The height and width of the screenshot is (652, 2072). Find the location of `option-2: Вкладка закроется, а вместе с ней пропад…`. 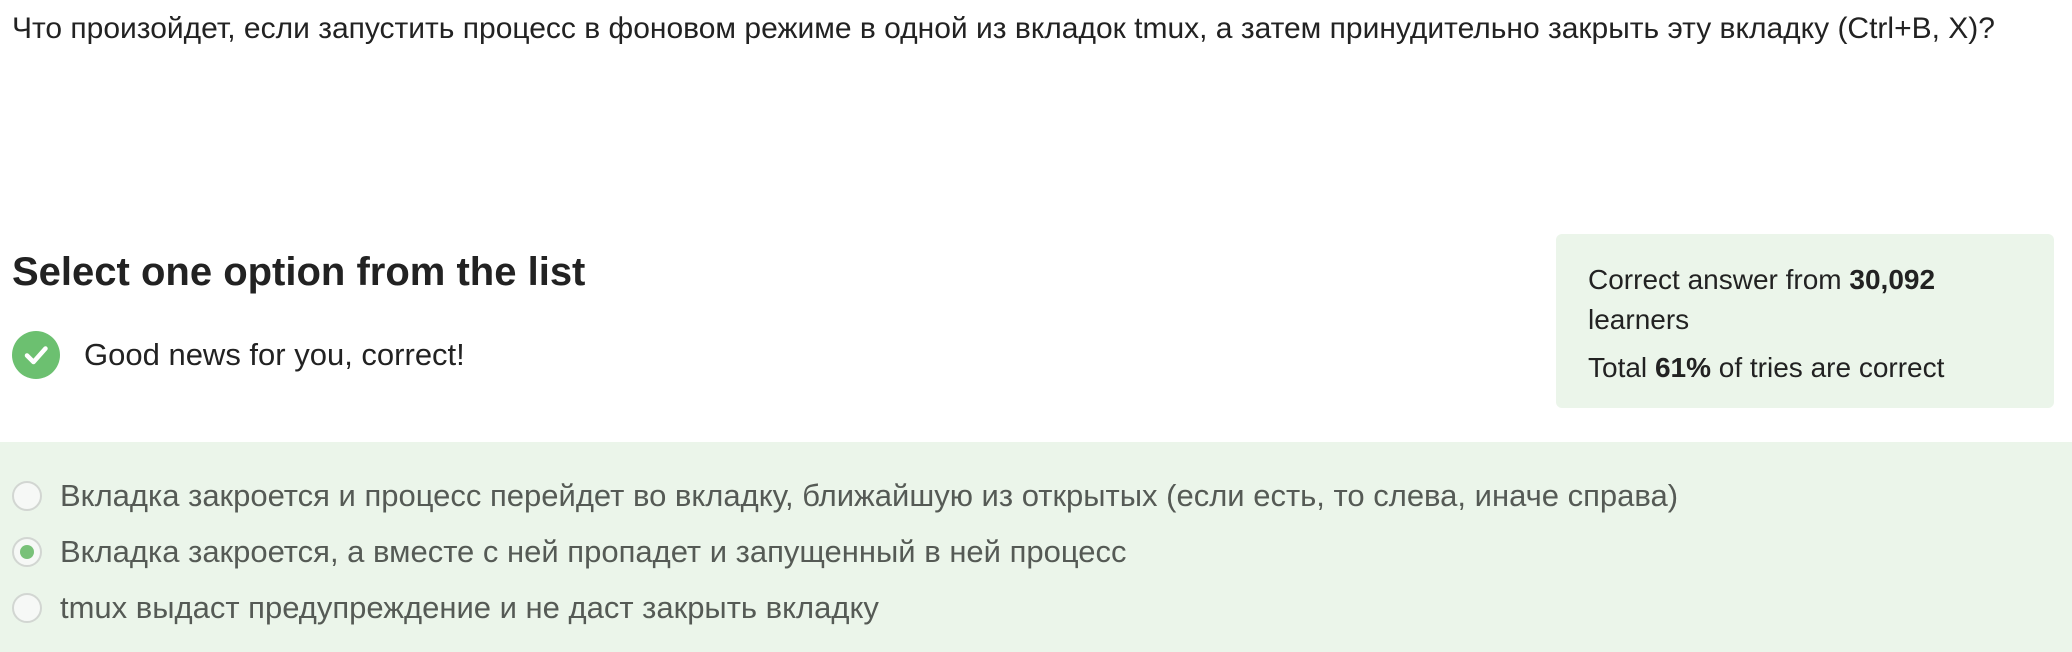

option-2: Вкладка закроется, а вместе с ней пропад… is located at coordinates (569, 552).